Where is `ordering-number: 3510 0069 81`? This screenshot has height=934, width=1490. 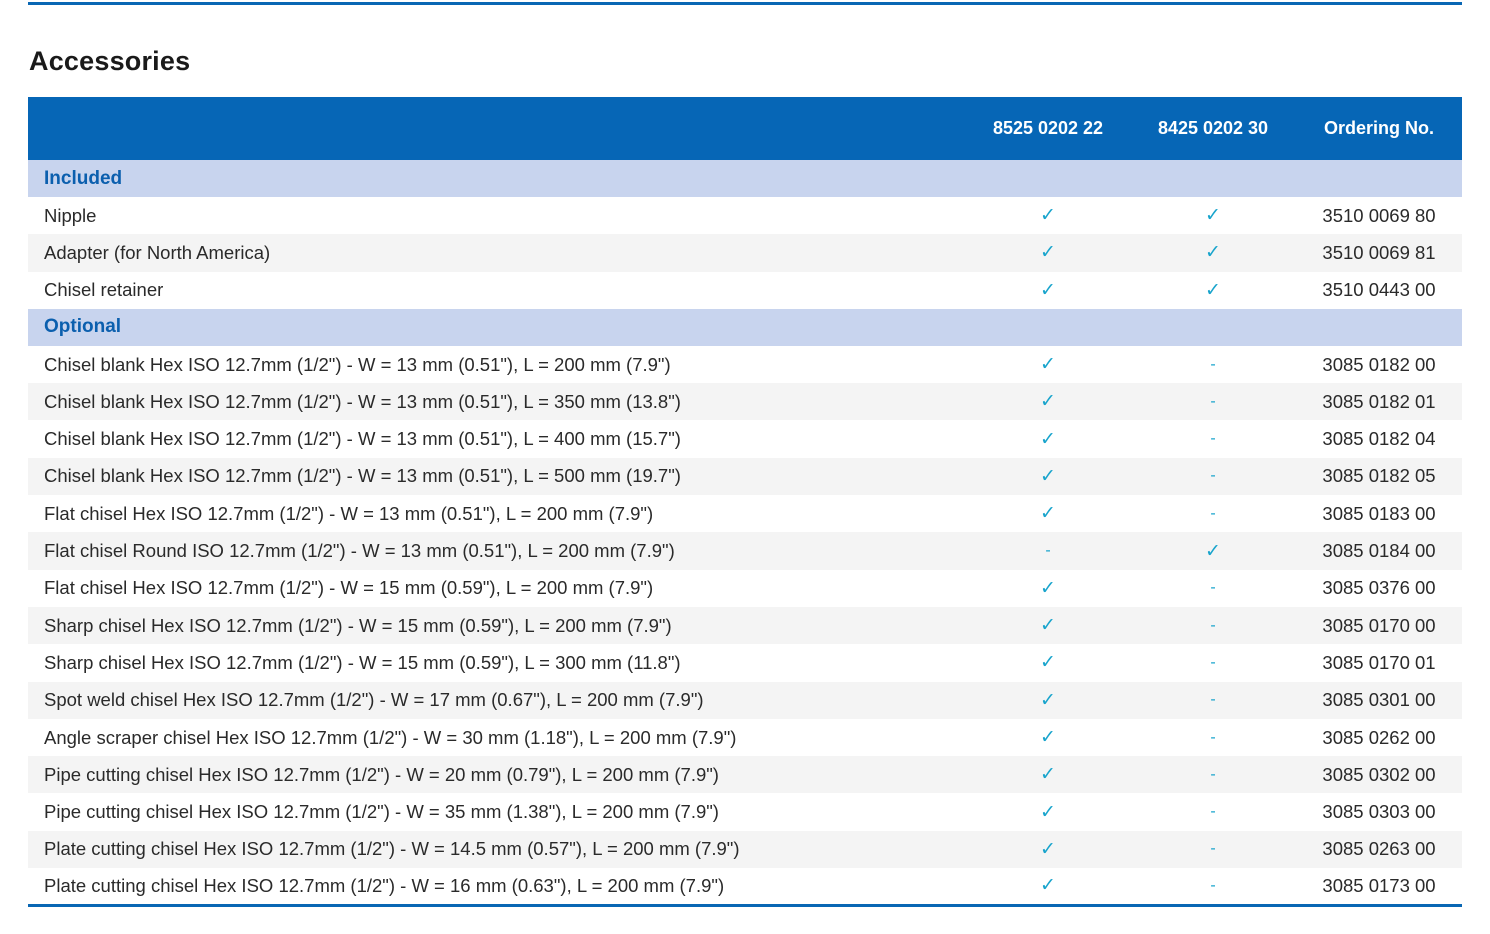 ordering-number: 3510 0069 81 is located at coordinates (1379, 252).